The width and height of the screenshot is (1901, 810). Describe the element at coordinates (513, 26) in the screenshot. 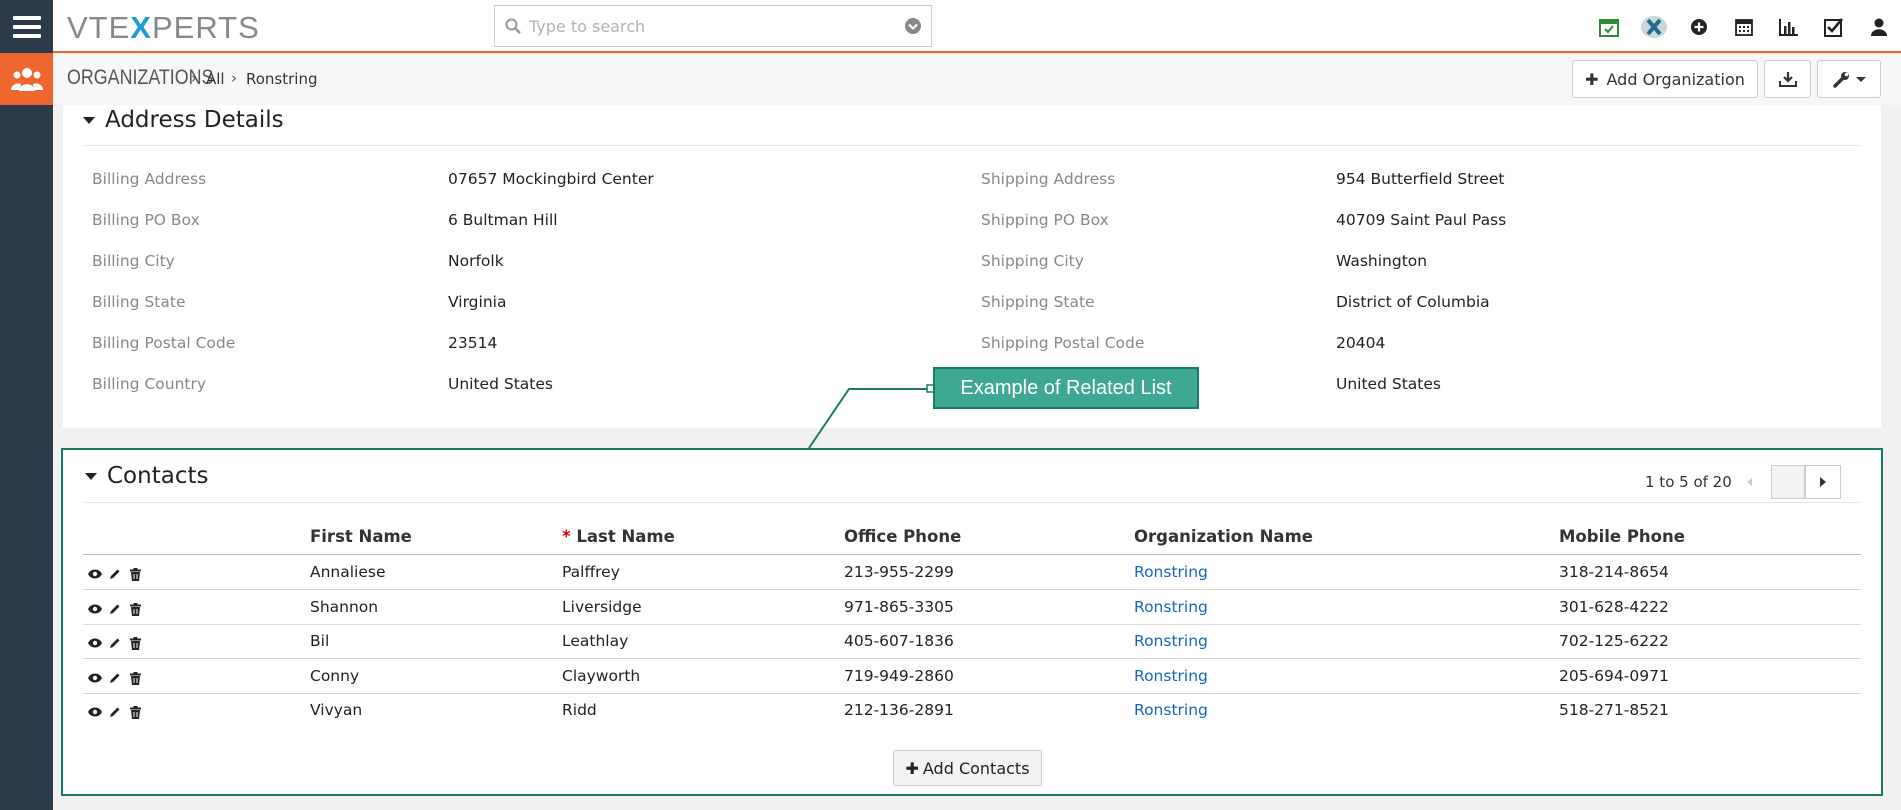

I see `search-icon` at that location.